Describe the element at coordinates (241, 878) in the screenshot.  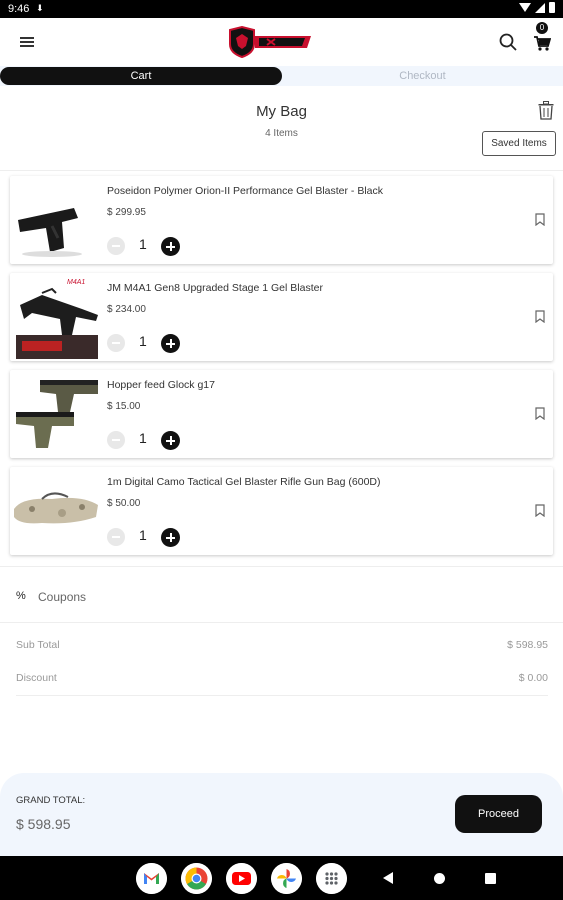
I see `youtube-icon` at that location.